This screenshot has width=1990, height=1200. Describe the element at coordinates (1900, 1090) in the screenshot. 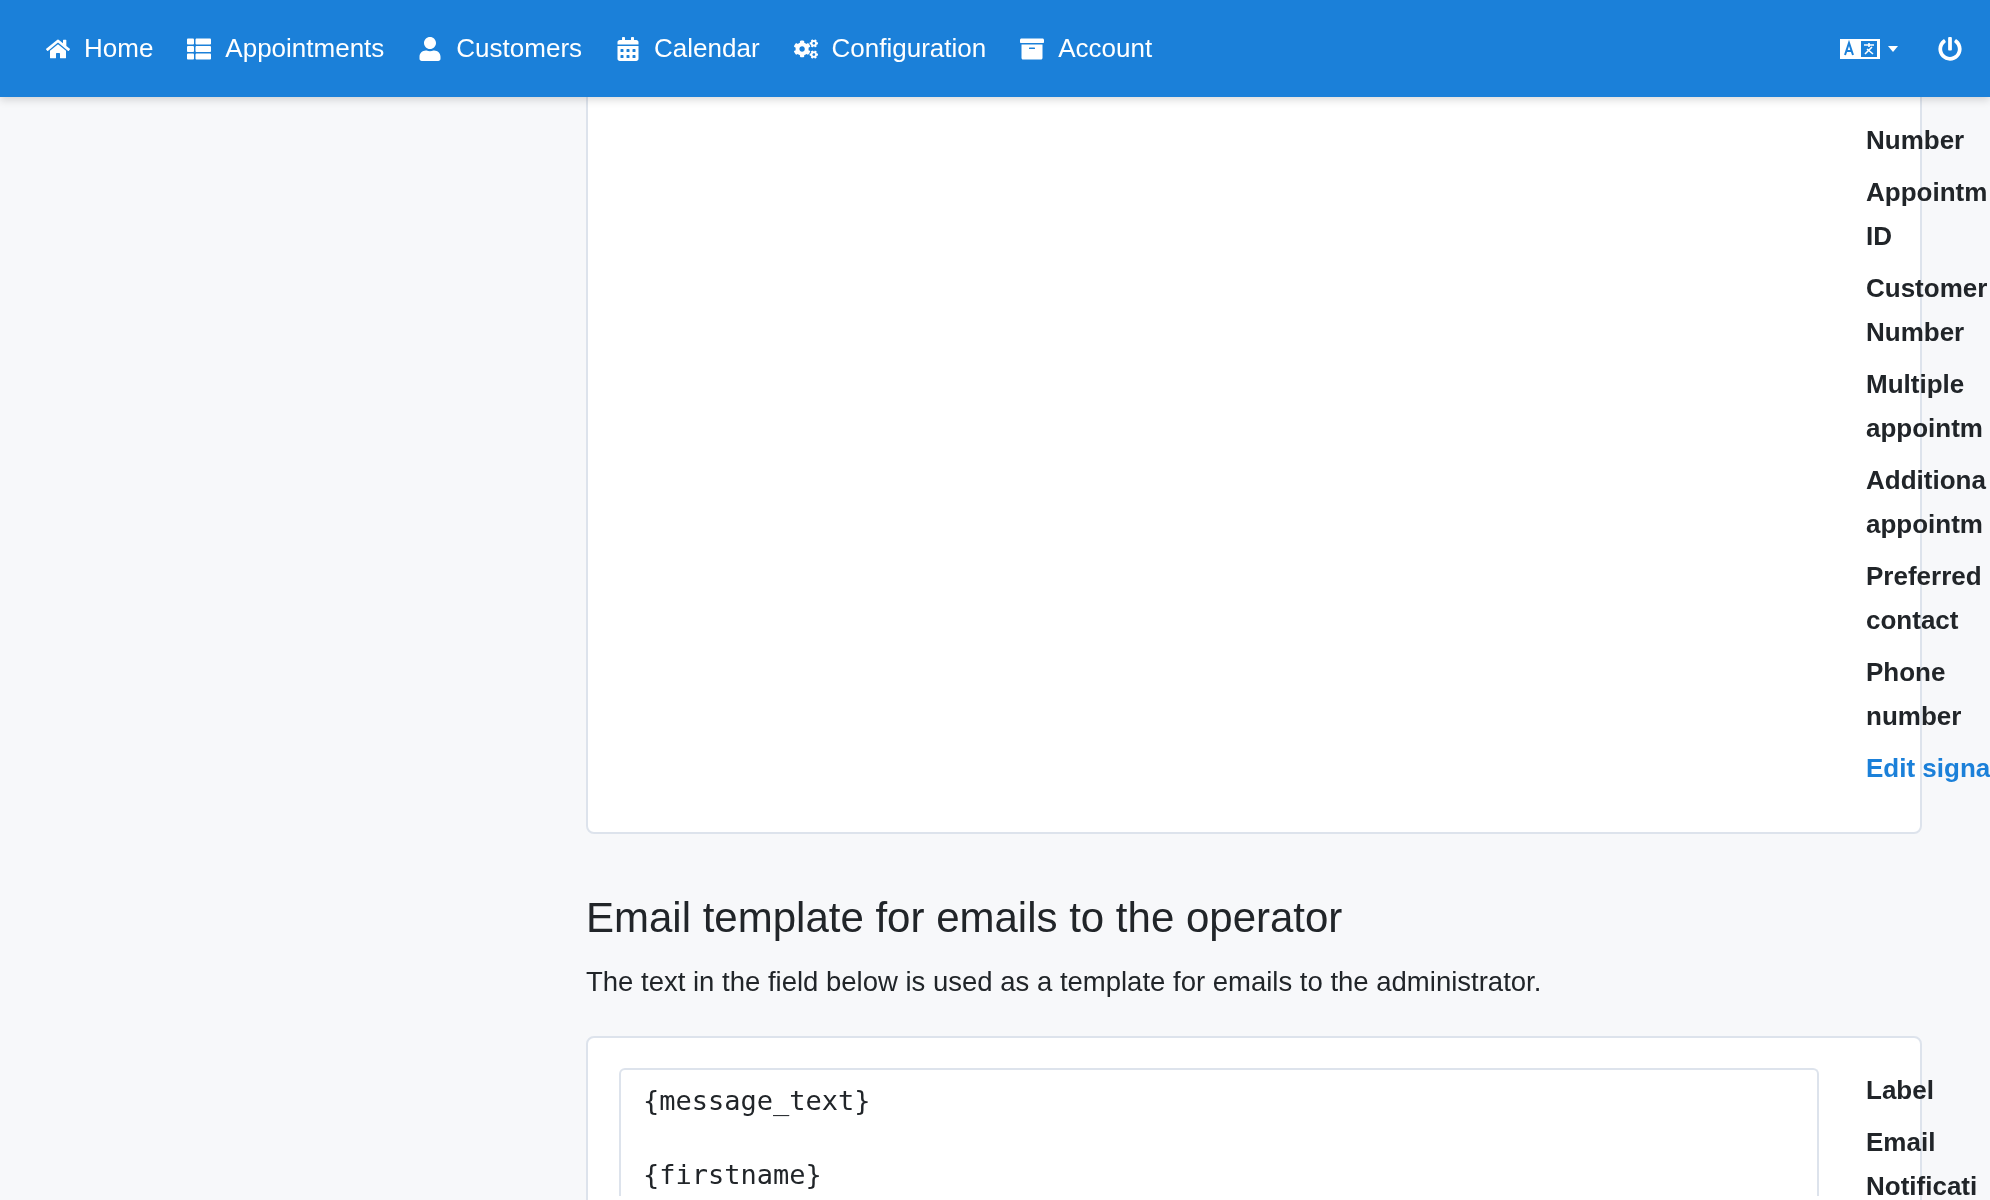

I see `placeholder-label: Label` at that location.